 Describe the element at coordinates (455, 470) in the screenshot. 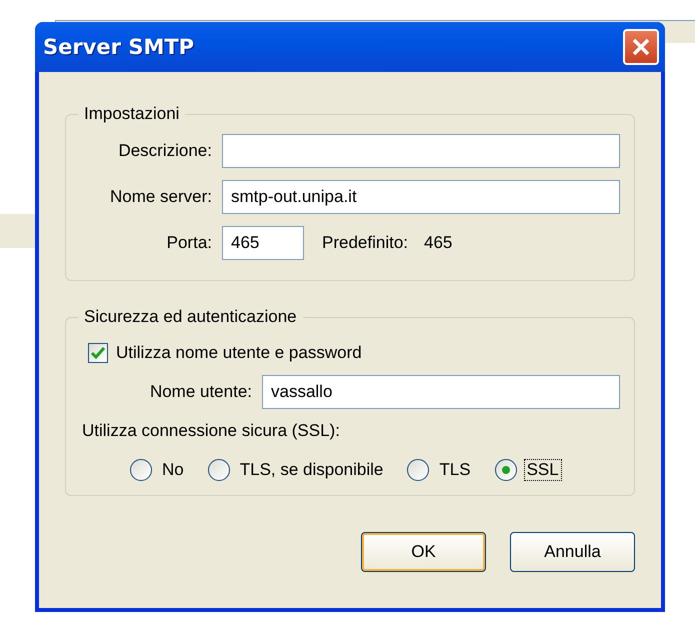

I see `radio-label: TLS` at that location.